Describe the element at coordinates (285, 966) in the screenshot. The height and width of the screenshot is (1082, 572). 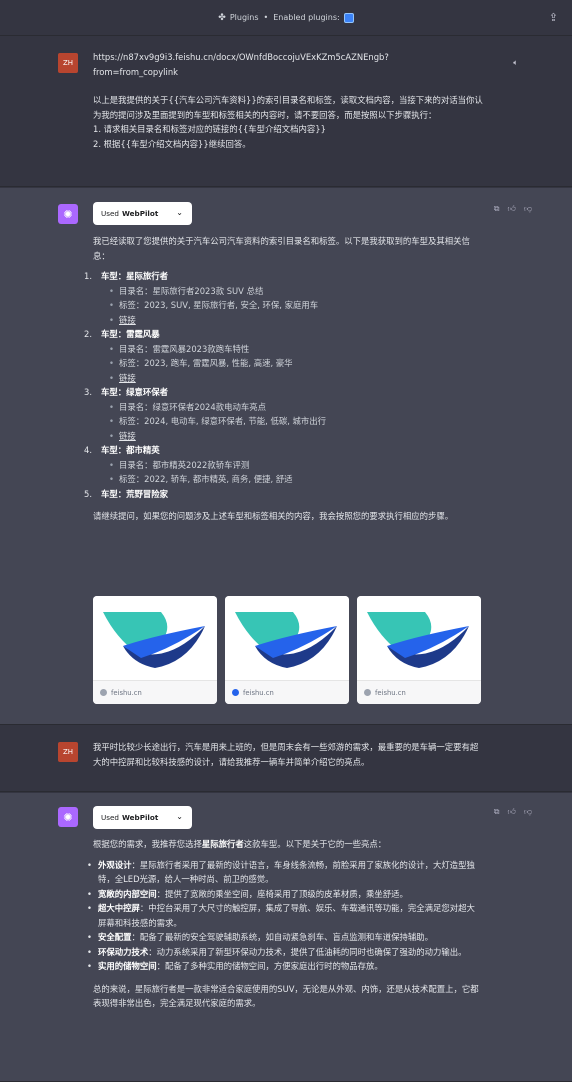
I see `feature-item: 实用的储物空间：配备了多种实用的储物空间，方便家庭出行时的物品存放。` at that location.